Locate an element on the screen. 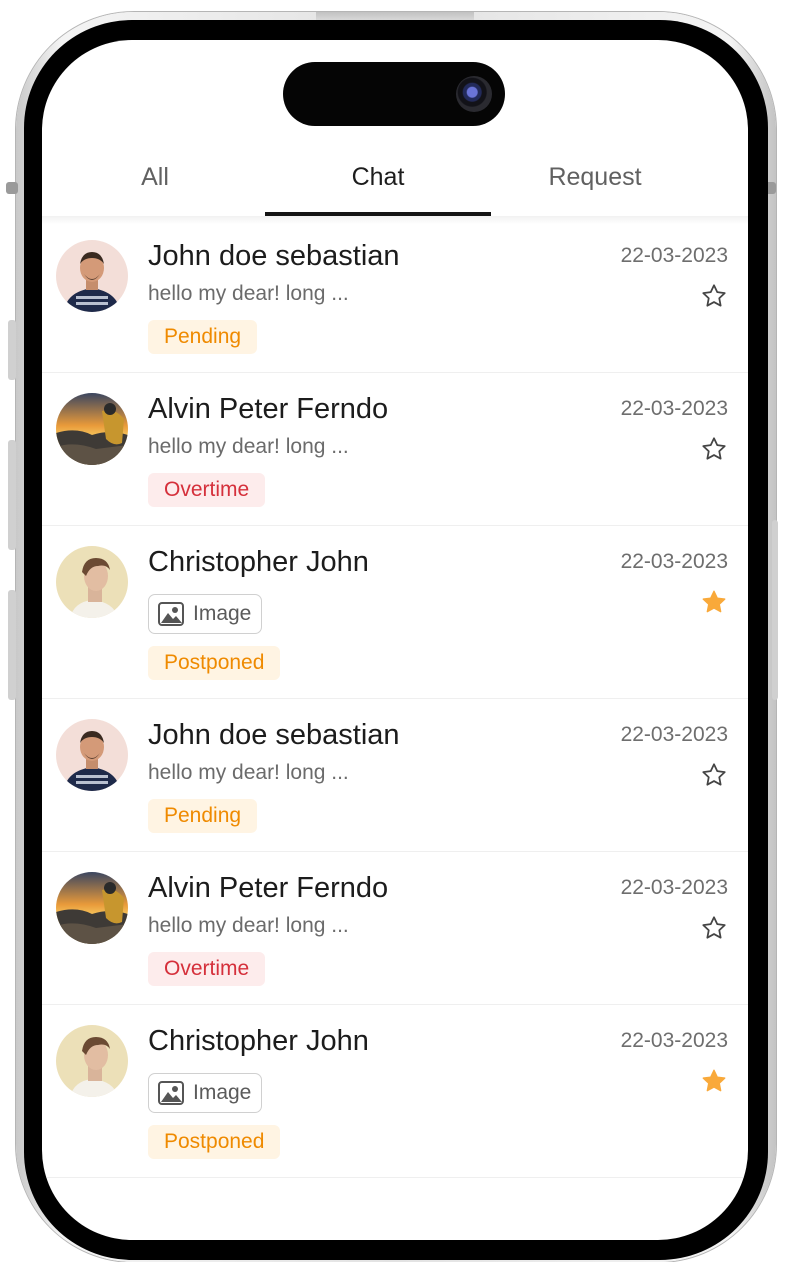 This screenshot has height=1262, width=798. volume-up-button is located at coordinates (12, 495).